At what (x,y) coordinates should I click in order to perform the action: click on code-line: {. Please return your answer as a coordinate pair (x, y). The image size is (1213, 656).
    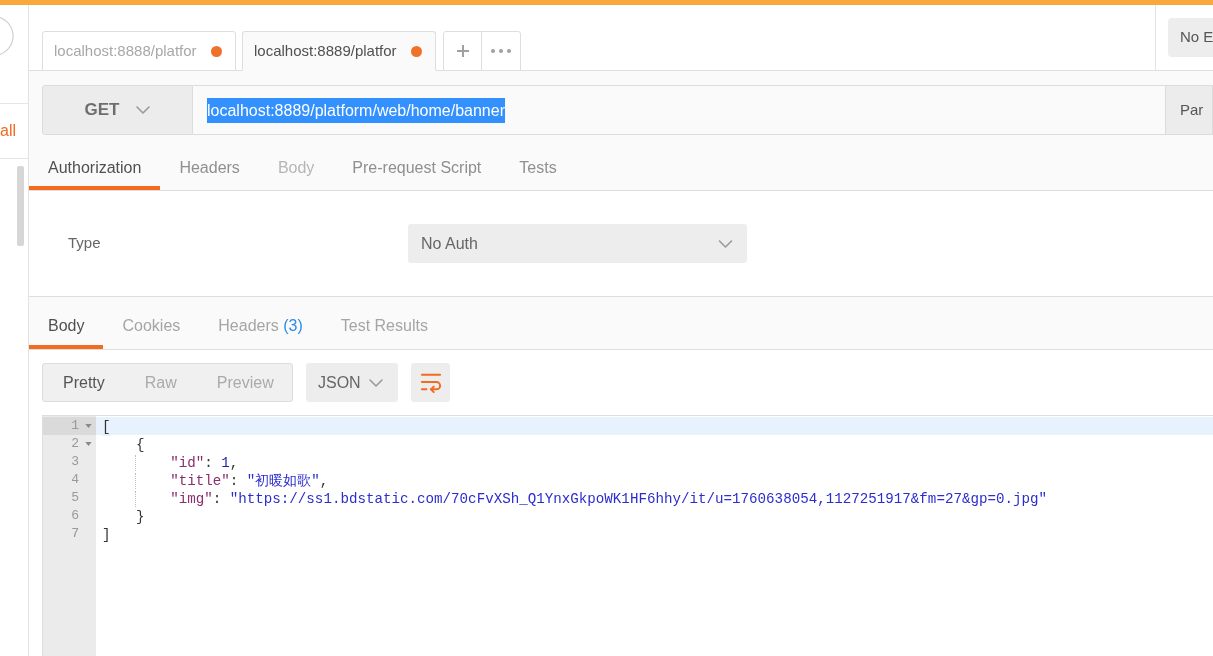
    Looking at the image, I should click on (140, 445).